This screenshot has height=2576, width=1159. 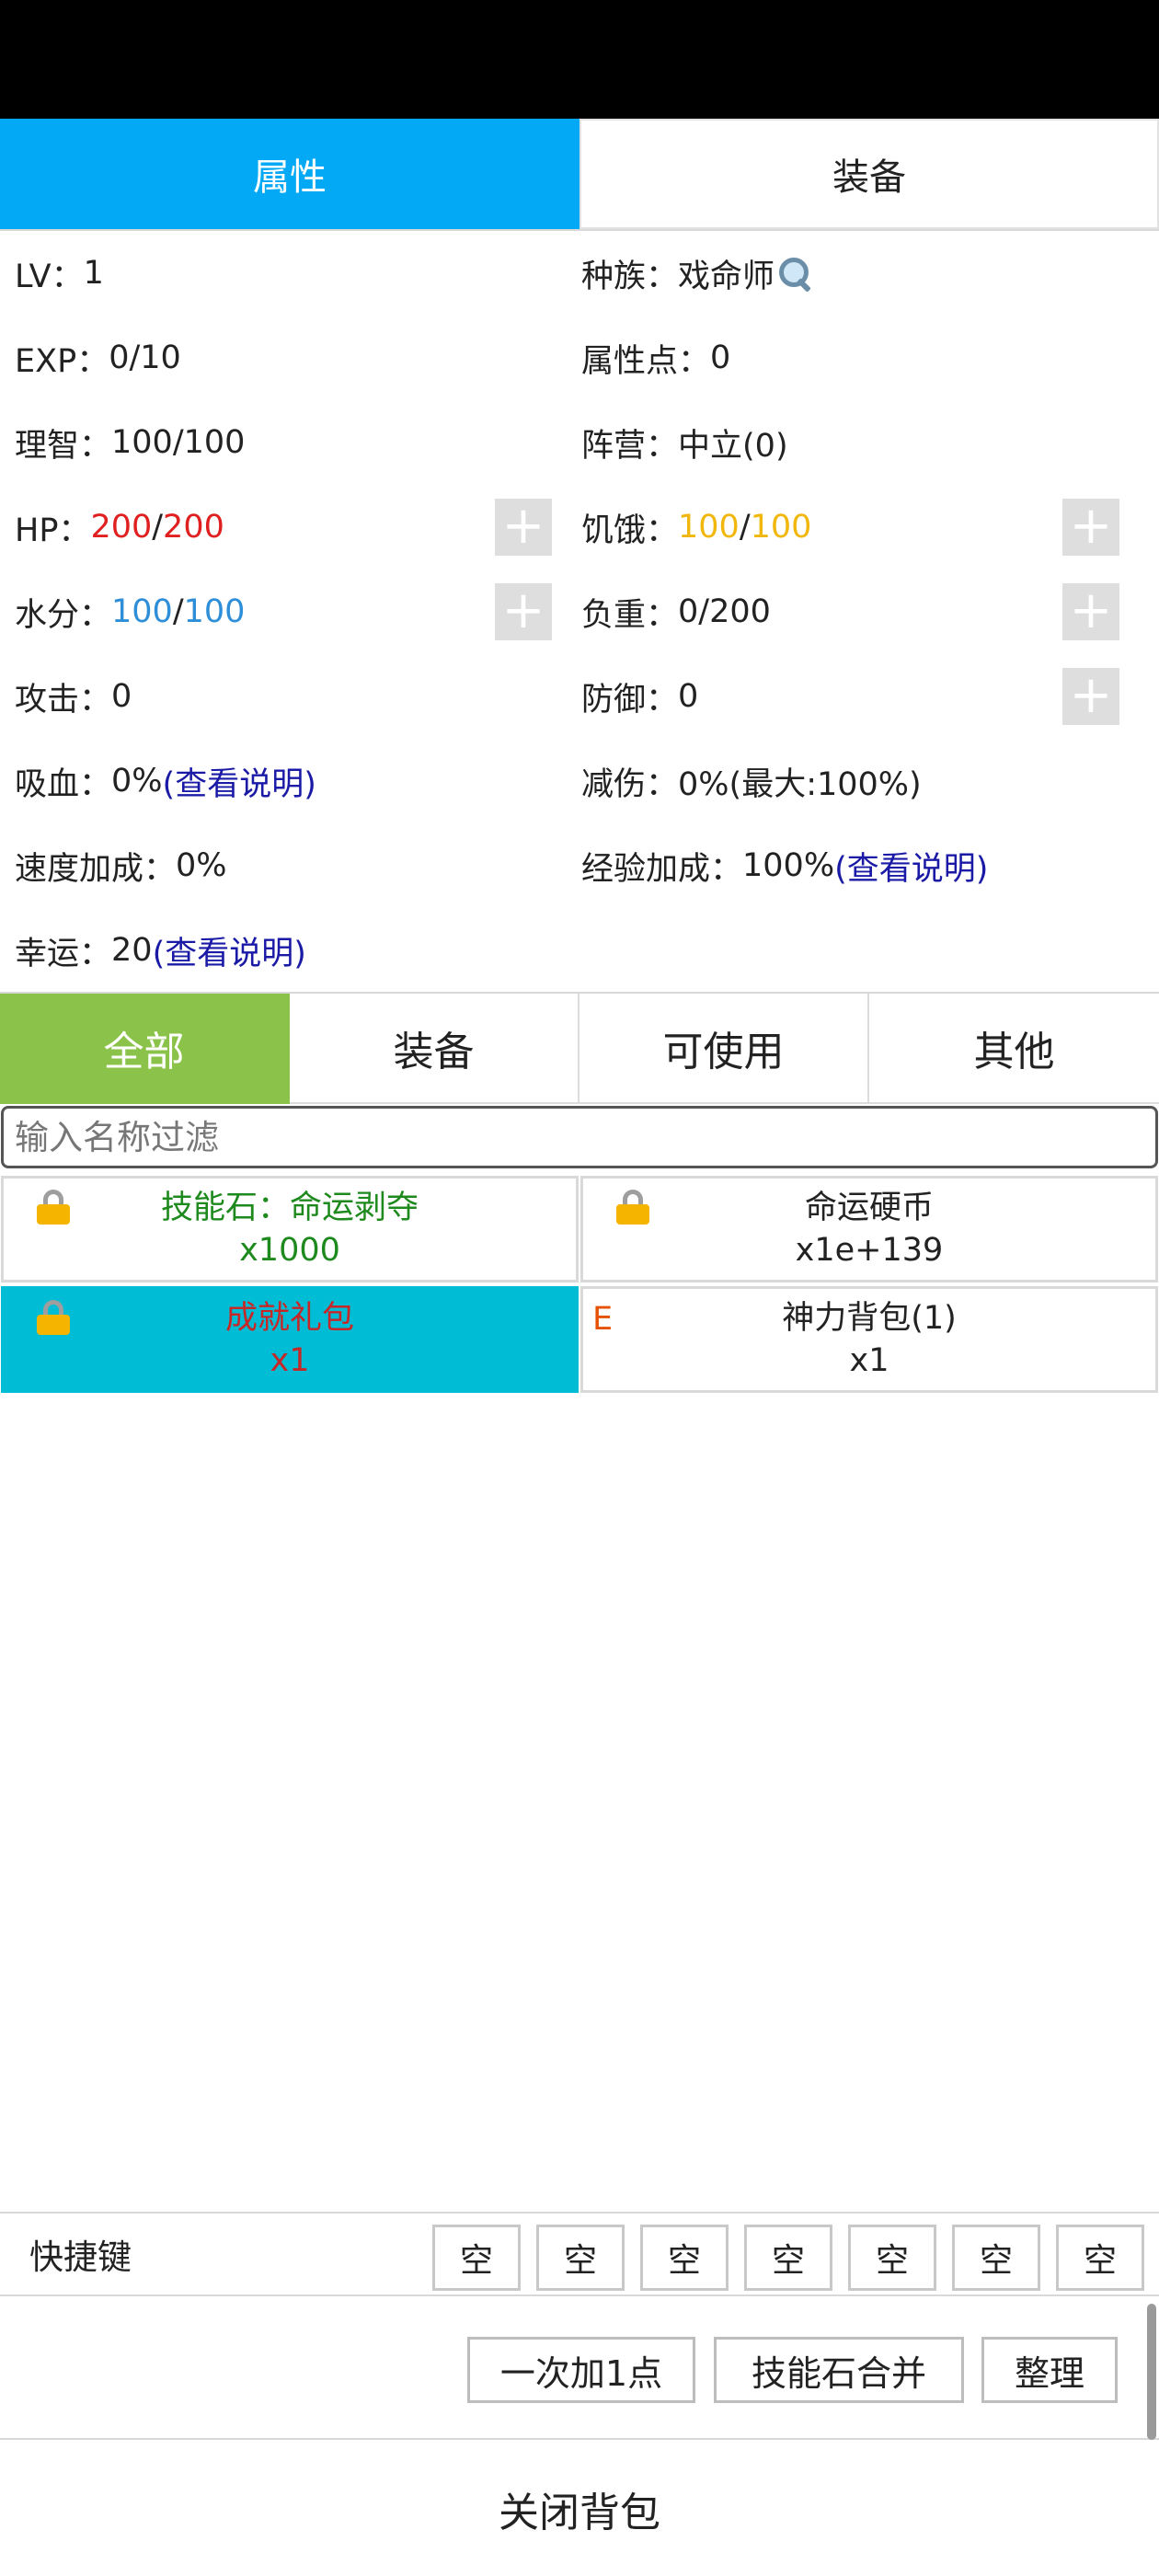 What do you see at coordinates (684, 446) in the screenshot?
I see `stat-faction: 阵营： 中立(0)` at bounding box center [684, 446].